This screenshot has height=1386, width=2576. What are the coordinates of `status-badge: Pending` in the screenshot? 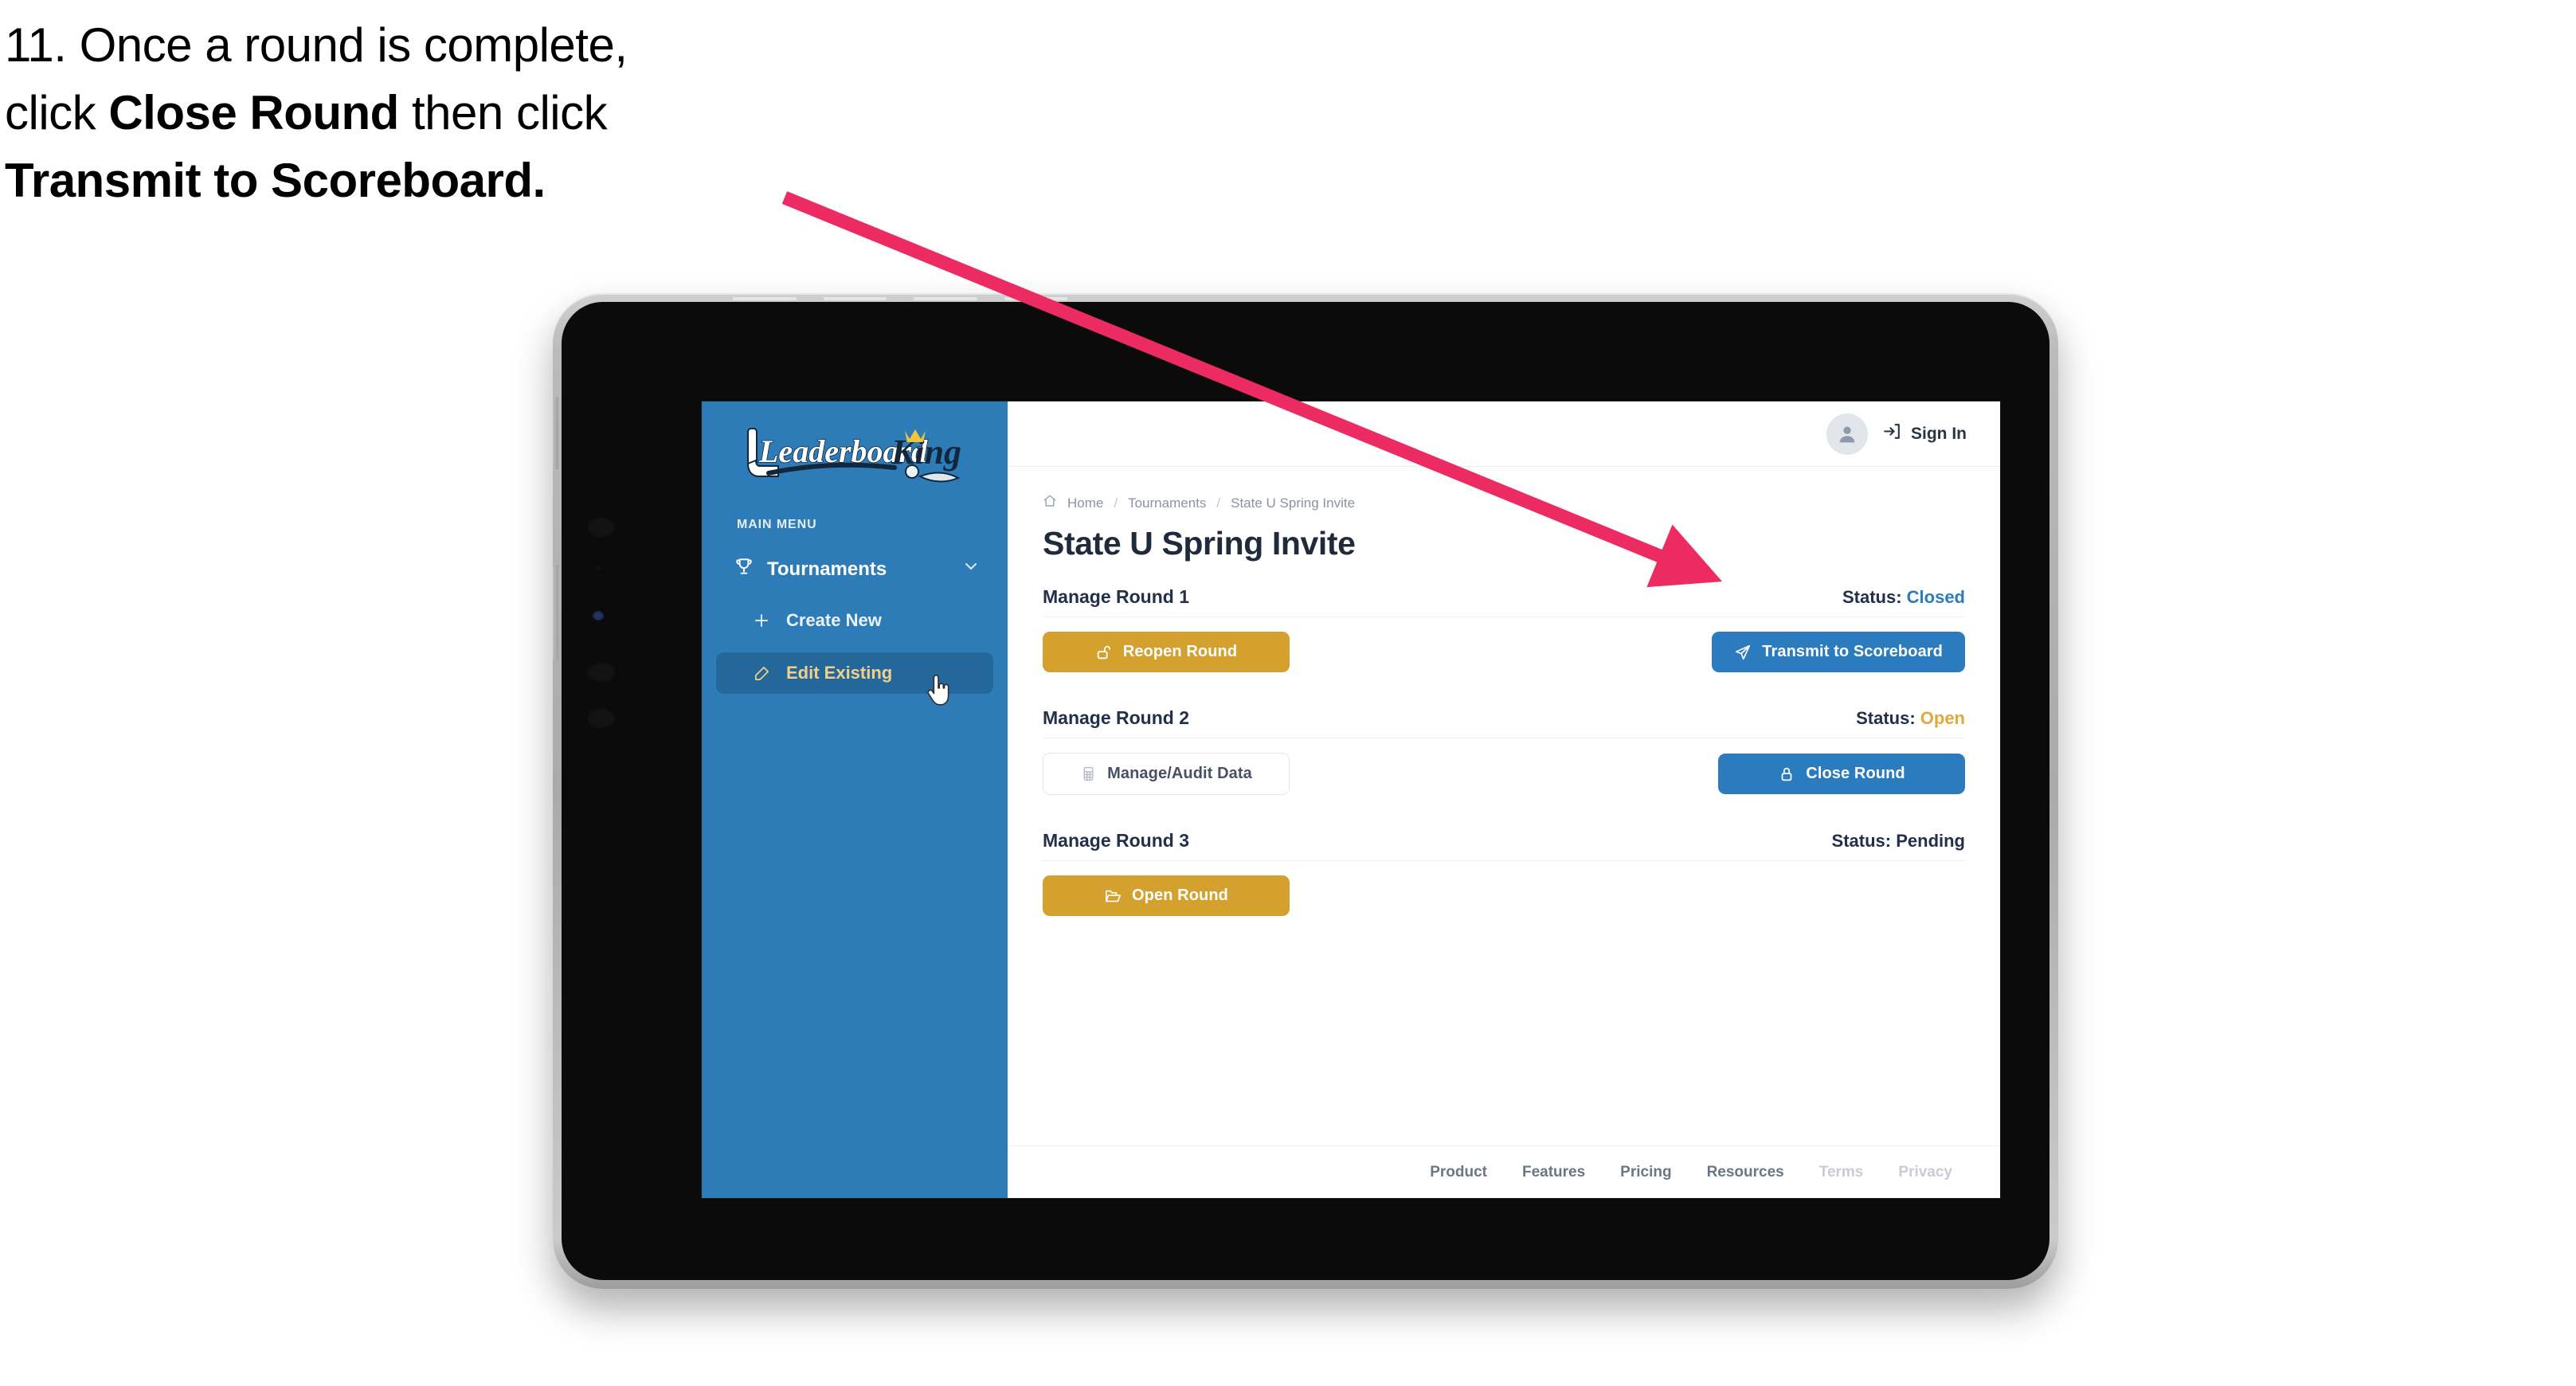 It's located at (1930, 841).